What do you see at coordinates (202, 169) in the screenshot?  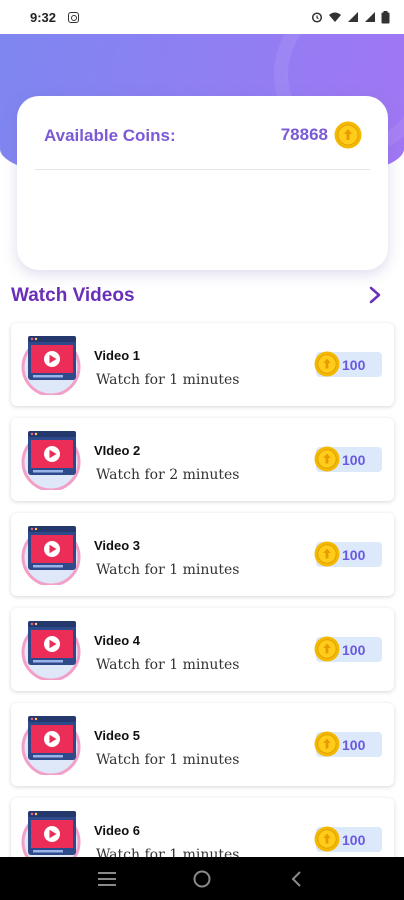 I see `coins-divider` at bounding box center [202, 169].